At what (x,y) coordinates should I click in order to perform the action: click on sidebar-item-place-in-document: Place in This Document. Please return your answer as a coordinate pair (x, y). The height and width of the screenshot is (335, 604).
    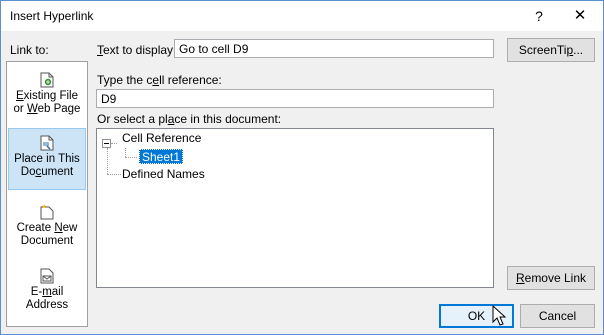
    Looking at the image, I should click on (47, 159).